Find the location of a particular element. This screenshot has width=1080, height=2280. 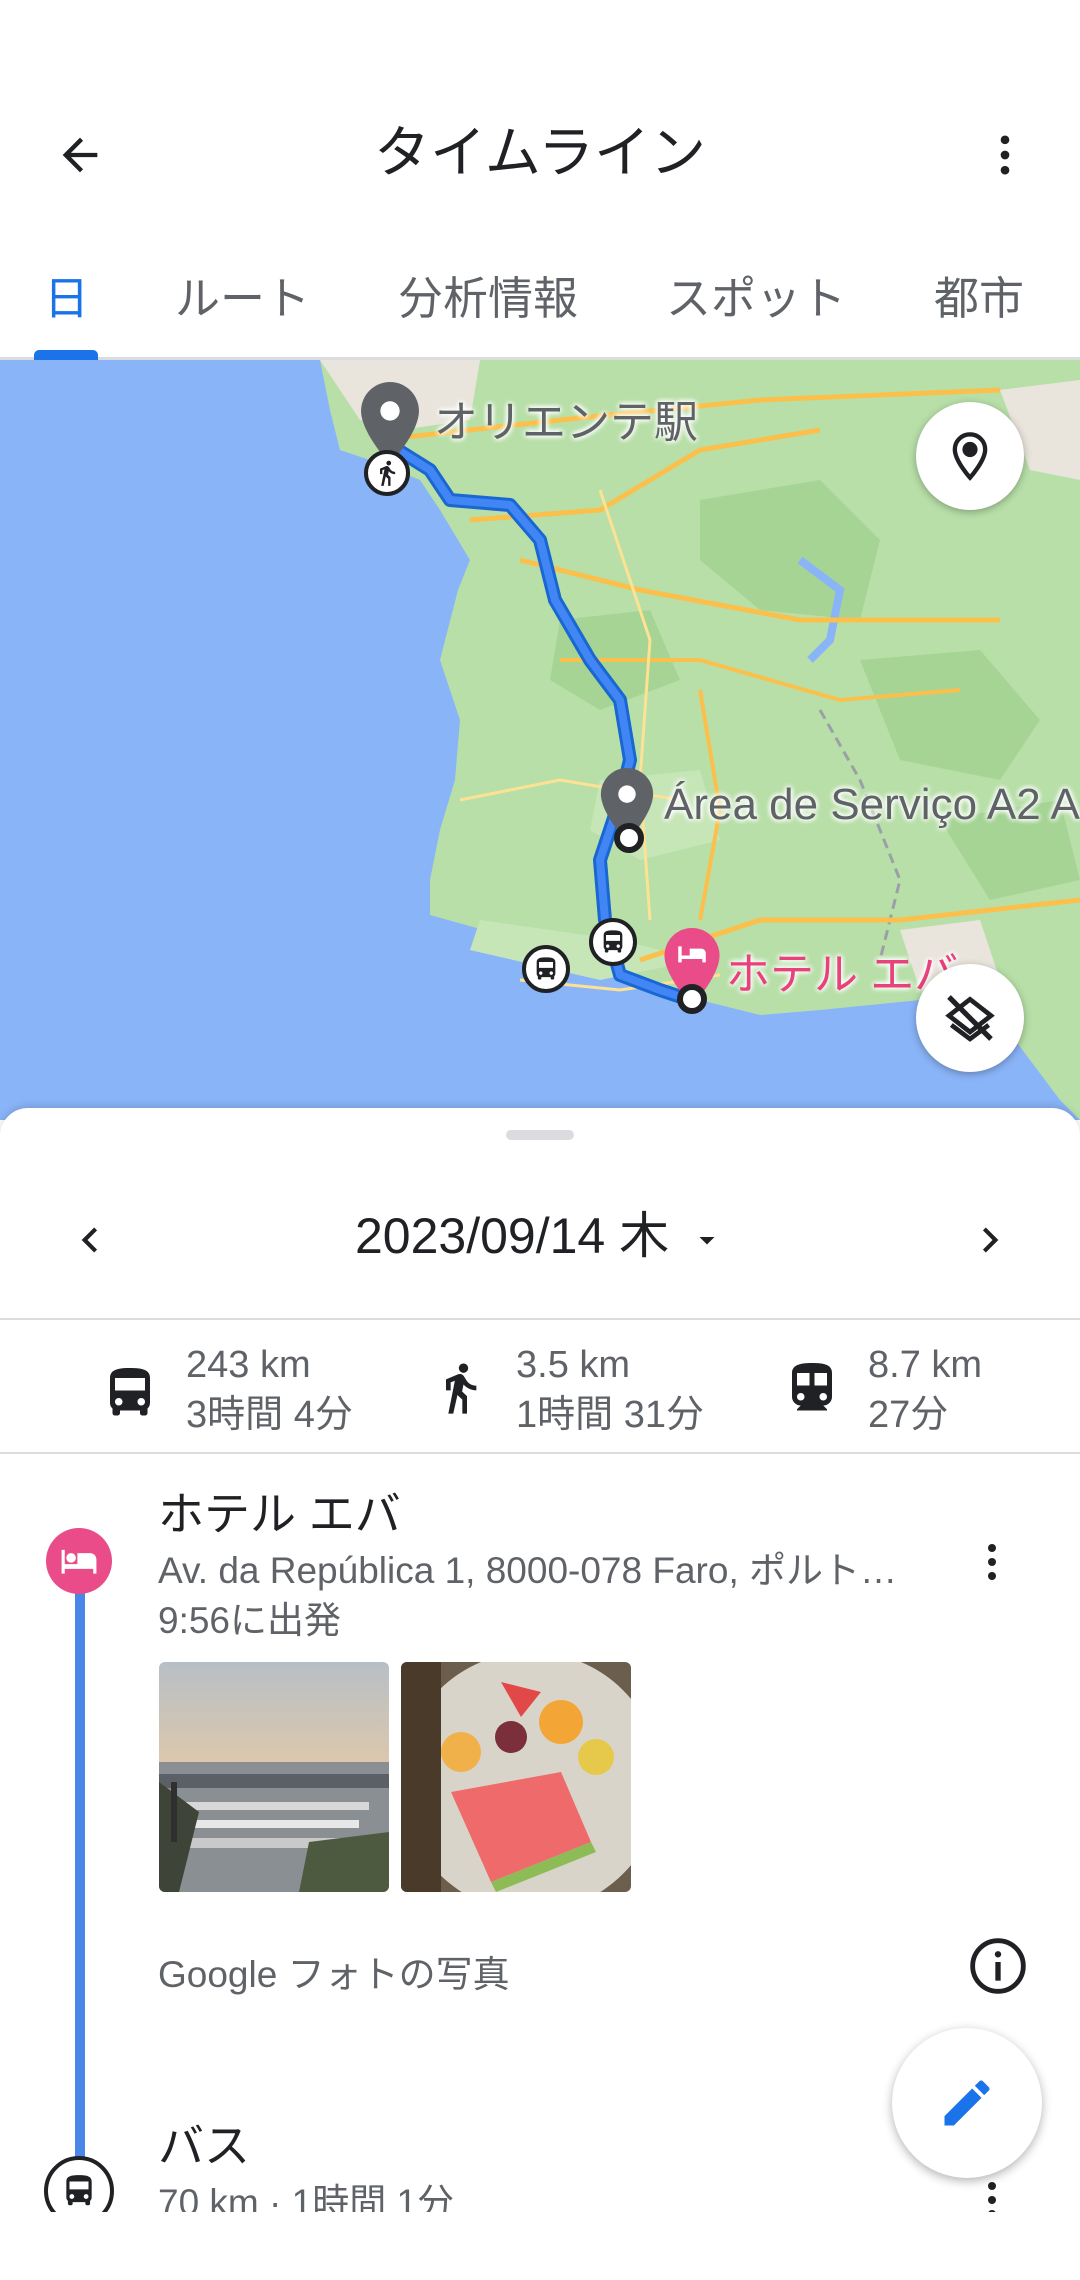

page-title: タイムライン is located at coordinates (540, 152).